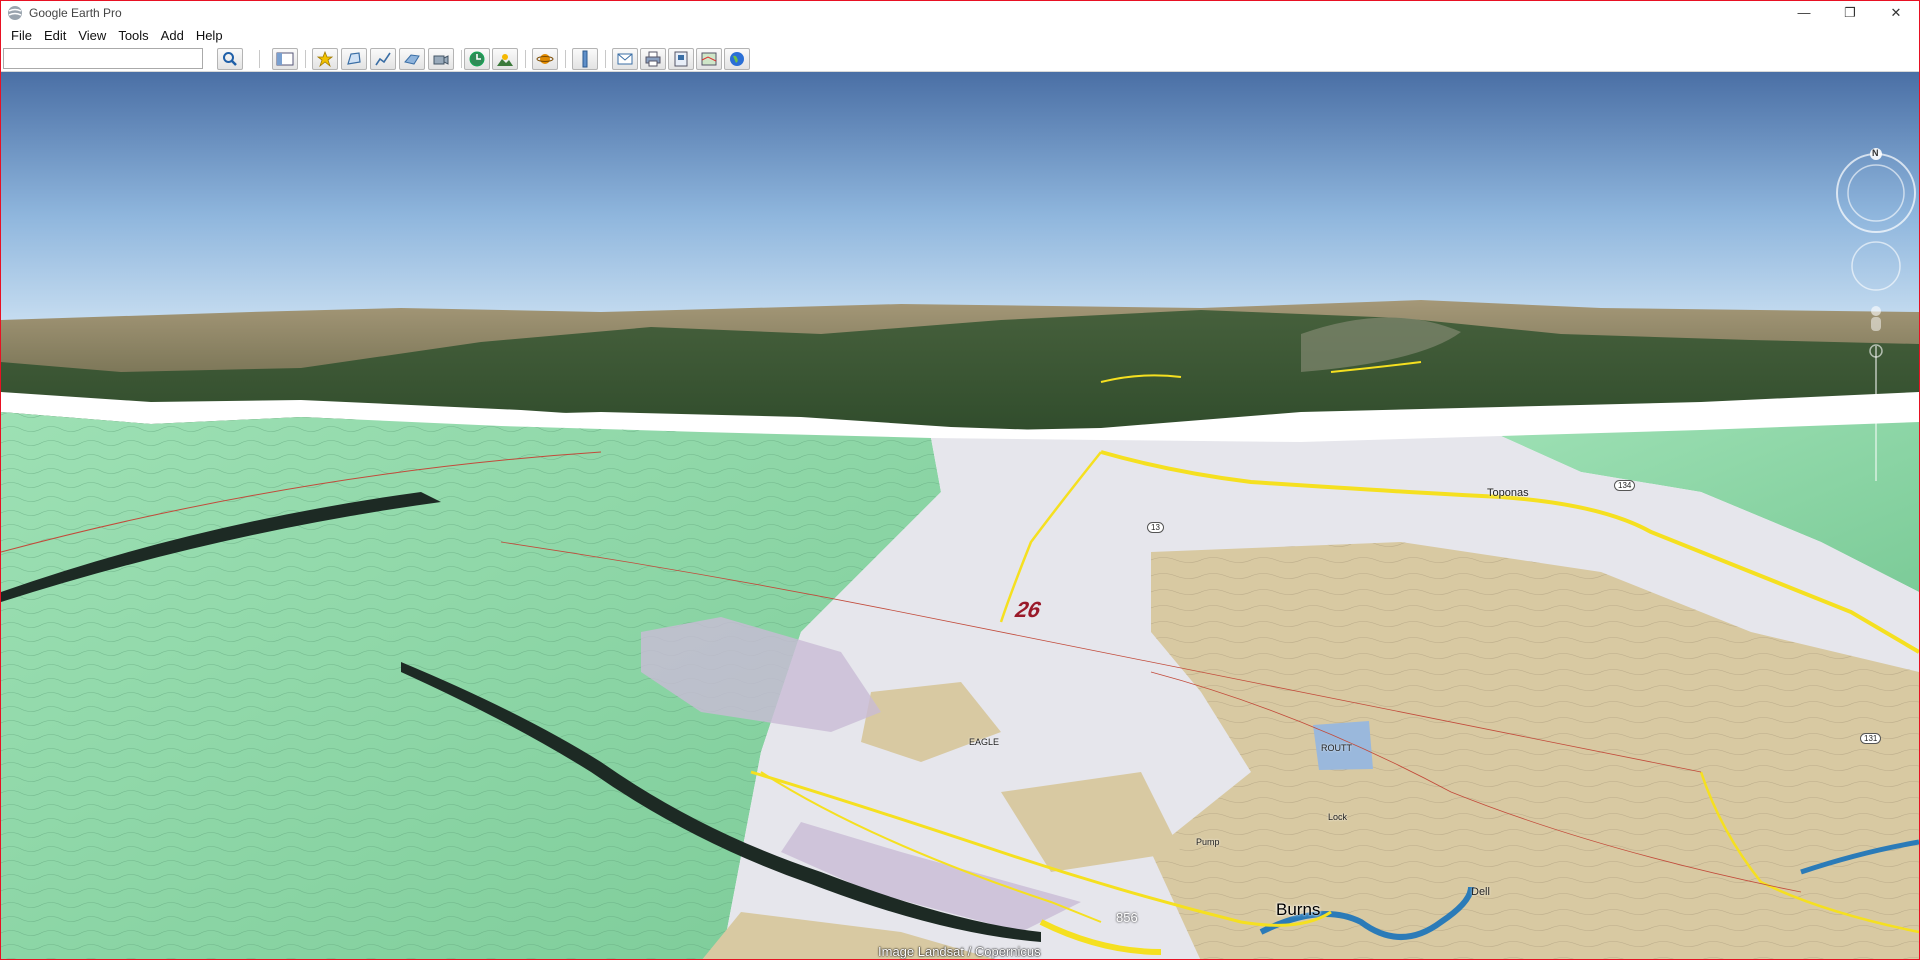 The height and width of the screenshot is (960, 1920). I want to click on add-placemark-button, so click(325, 59).